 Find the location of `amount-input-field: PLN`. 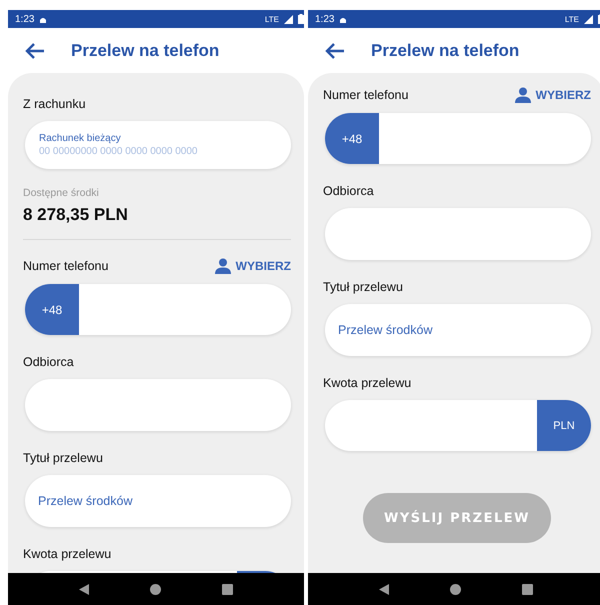

amount-input-field: PLN is located at coordinates (458, 425).